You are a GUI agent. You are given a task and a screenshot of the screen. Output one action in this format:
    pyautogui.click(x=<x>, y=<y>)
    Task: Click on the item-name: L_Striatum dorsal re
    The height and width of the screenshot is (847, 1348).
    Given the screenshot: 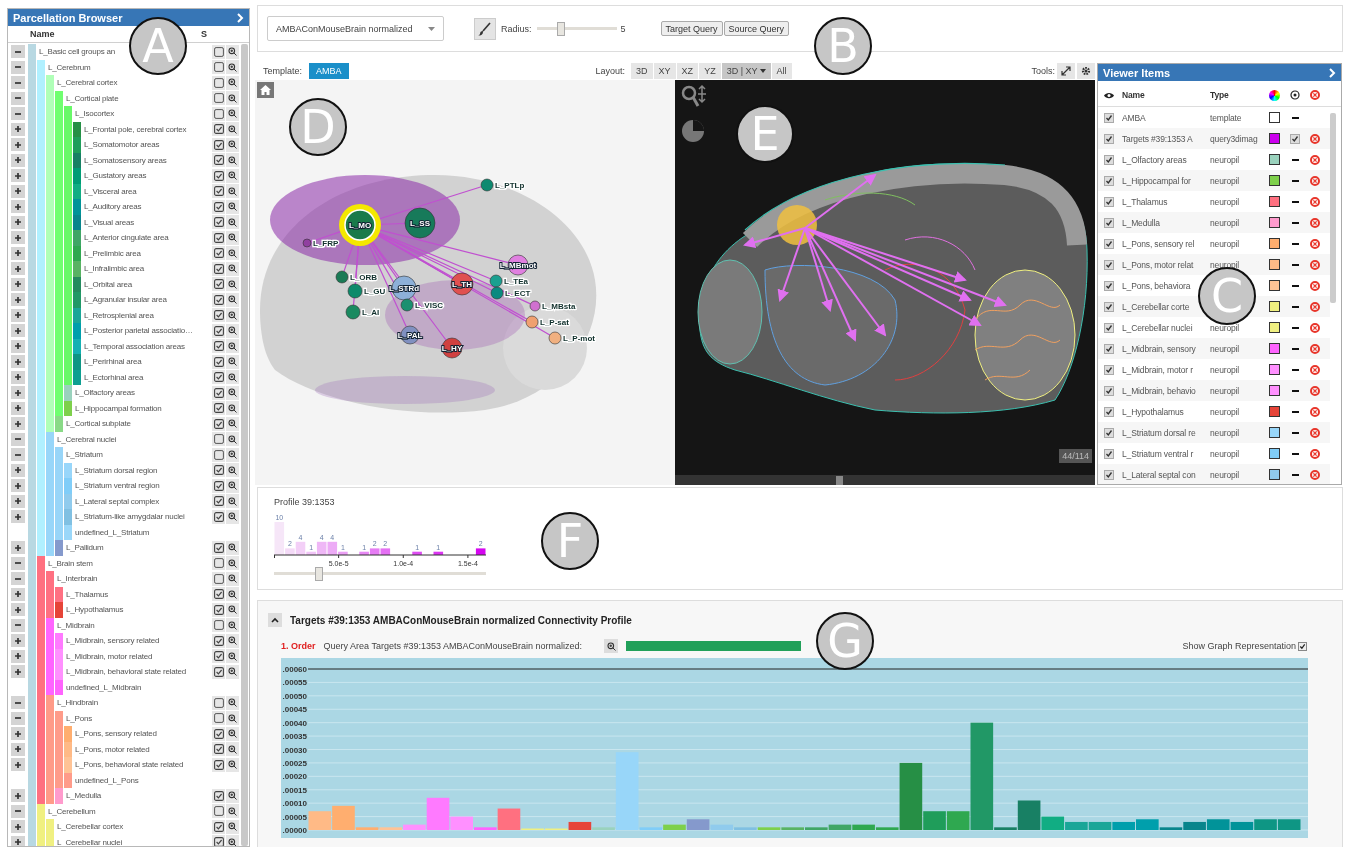 What is the action you would take?
    pyautogui.click(x=1159, y=432)
    